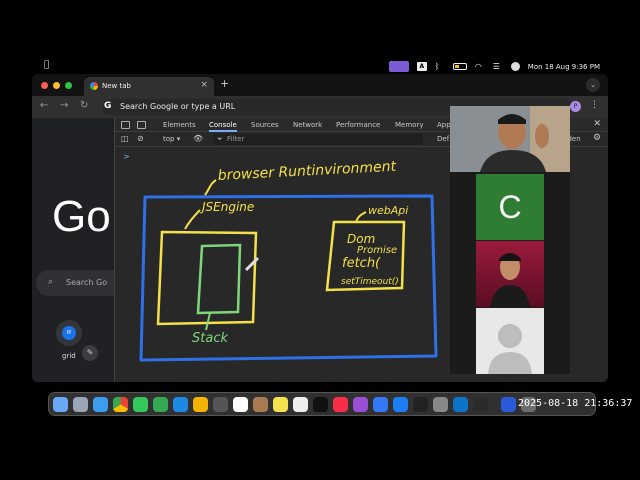 The image size is (640, 480). What do you see at coordinates (444, 125) in the screenshot?
I see `tab-application: App` at bounding box center [444, 125].